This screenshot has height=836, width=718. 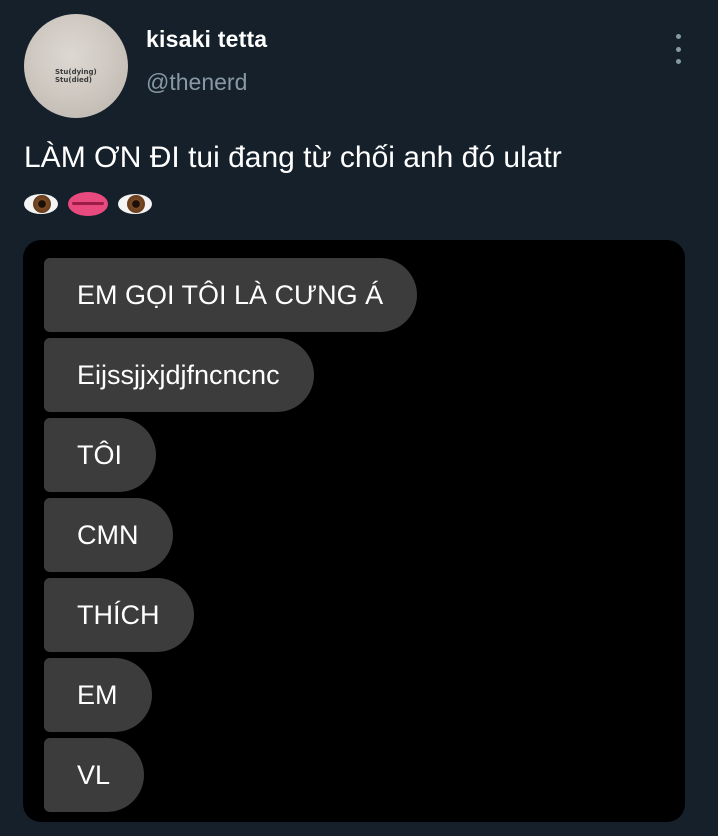 I want to click on chat-bubble: VL, so click(x=94, y=775).